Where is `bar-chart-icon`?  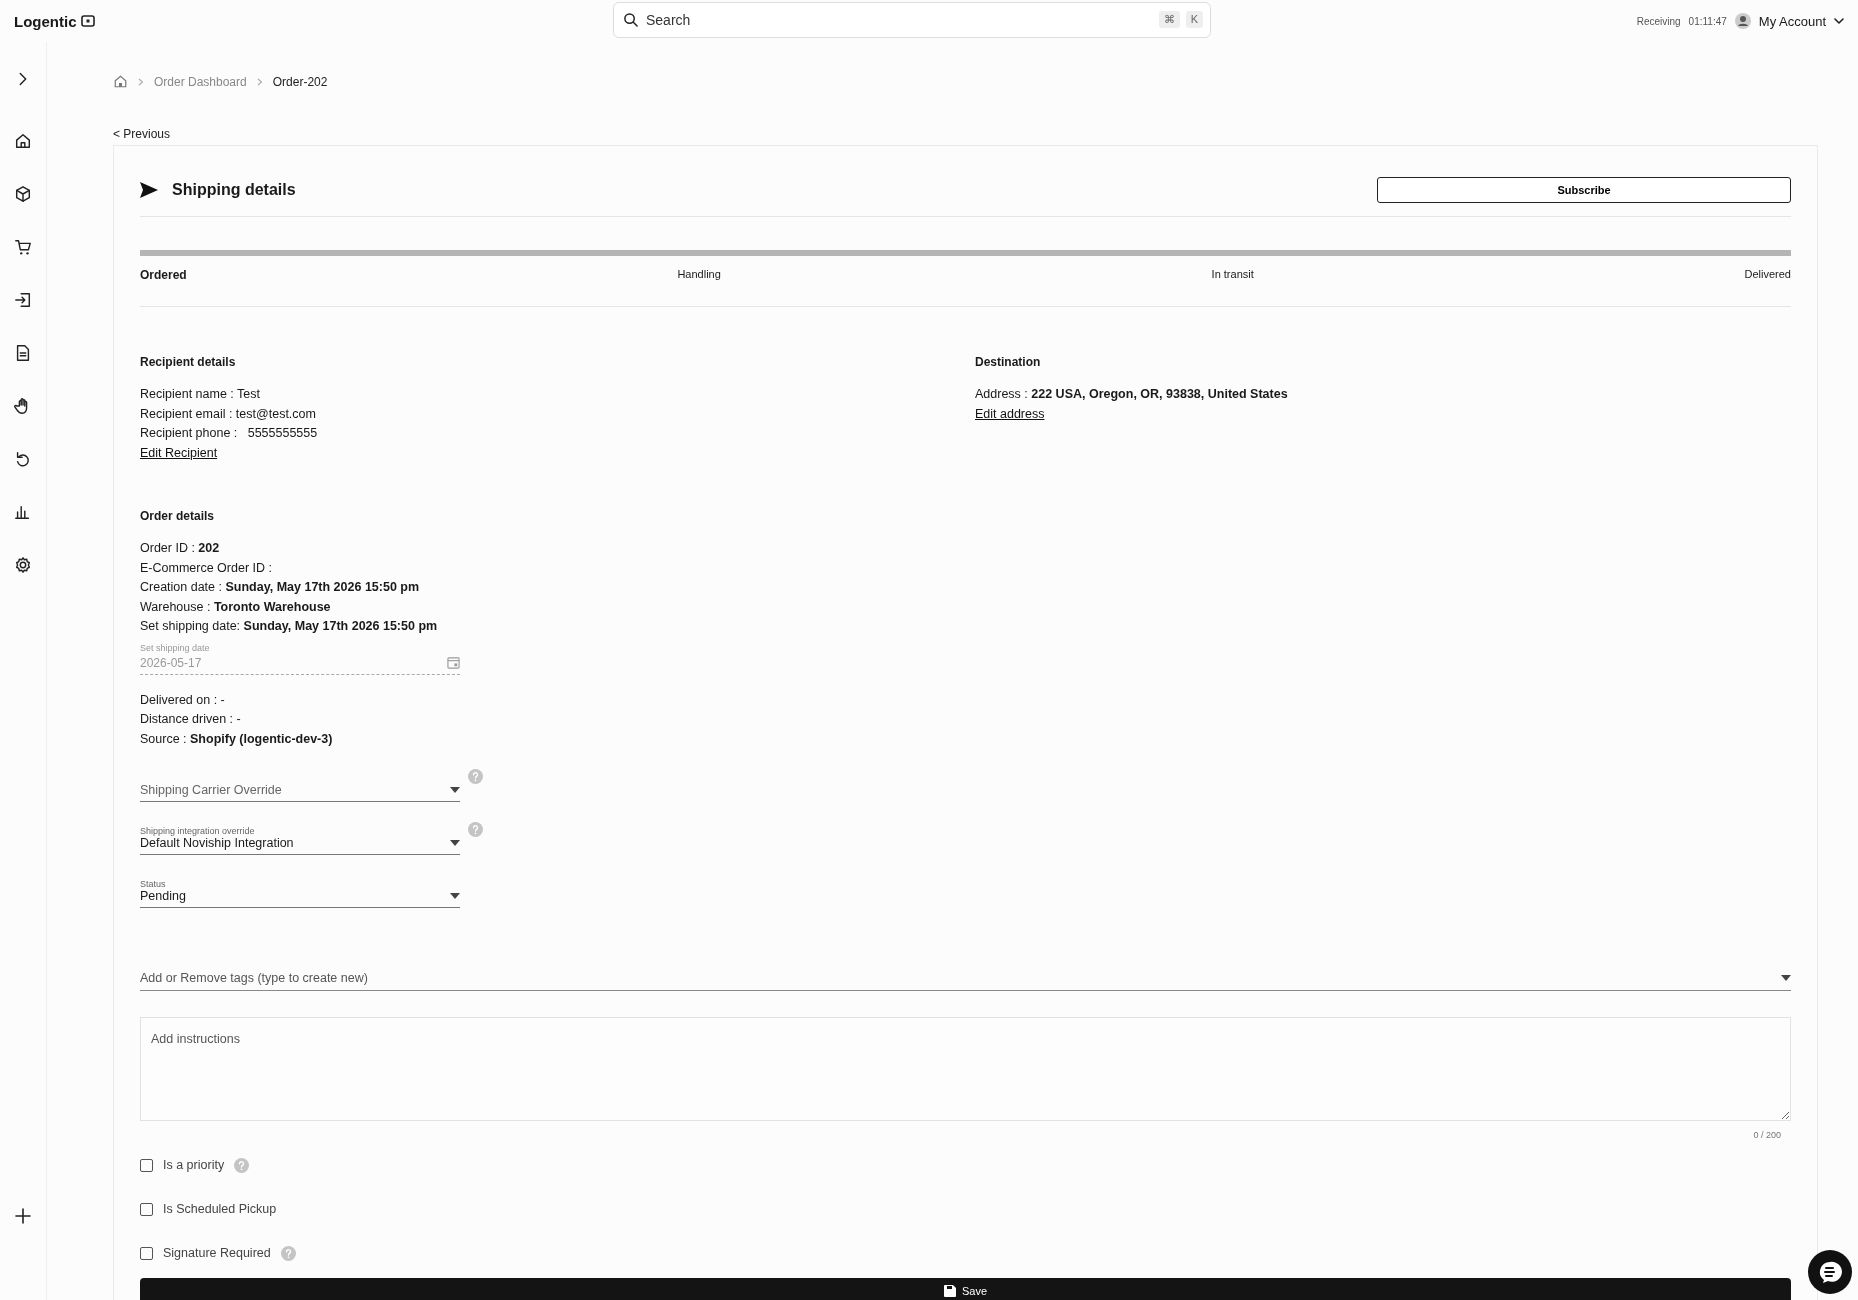
bar-chart-icon is located at coordinates (23, 512).